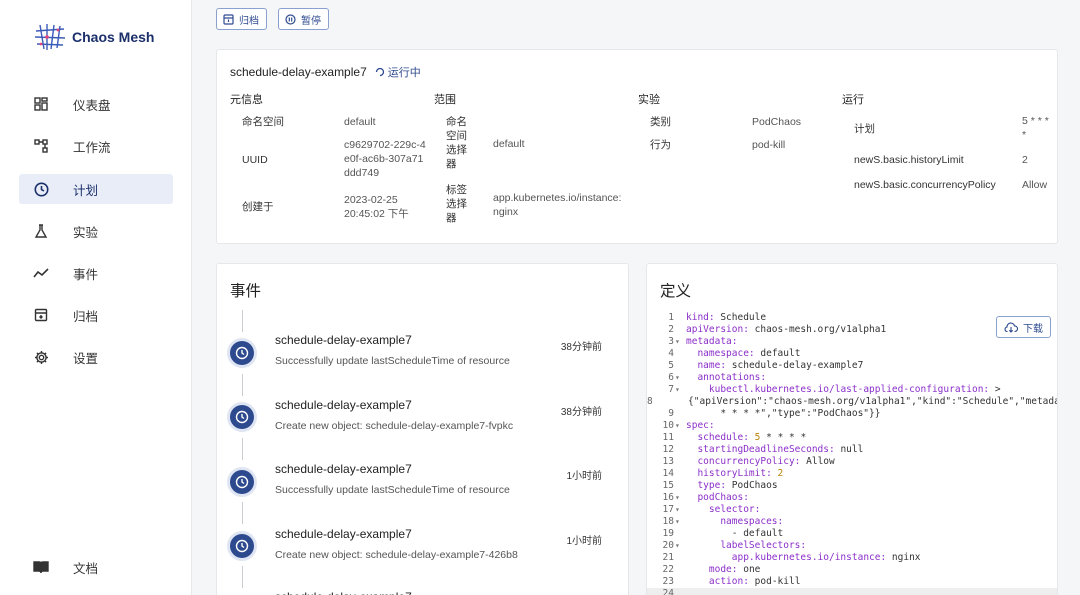 The width and height of the screenshot is (1080, 595). I want to click on line-number: 4, so click(671, 353).